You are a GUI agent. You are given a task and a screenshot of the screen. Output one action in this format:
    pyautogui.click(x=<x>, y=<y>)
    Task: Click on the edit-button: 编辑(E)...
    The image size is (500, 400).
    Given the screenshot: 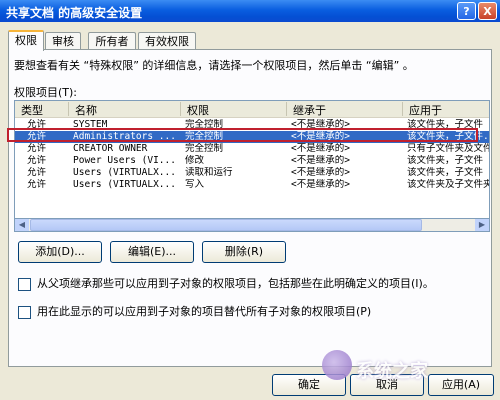 What is the action you would take?
    pyautogui.click(x=152, y=252)
    